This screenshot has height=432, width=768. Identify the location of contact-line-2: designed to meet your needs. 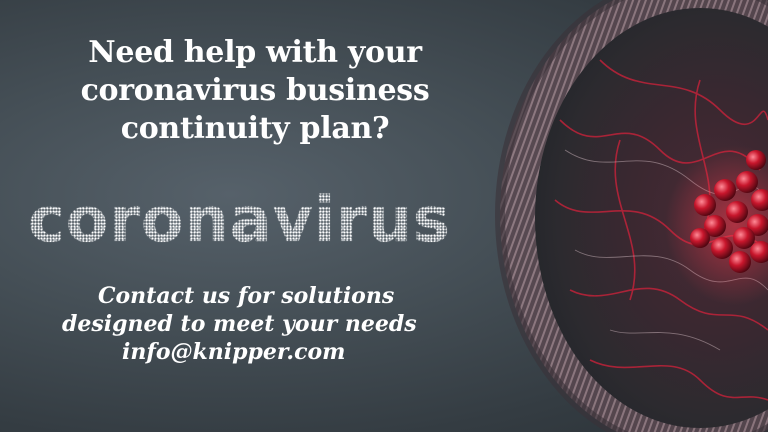
(239, 324).